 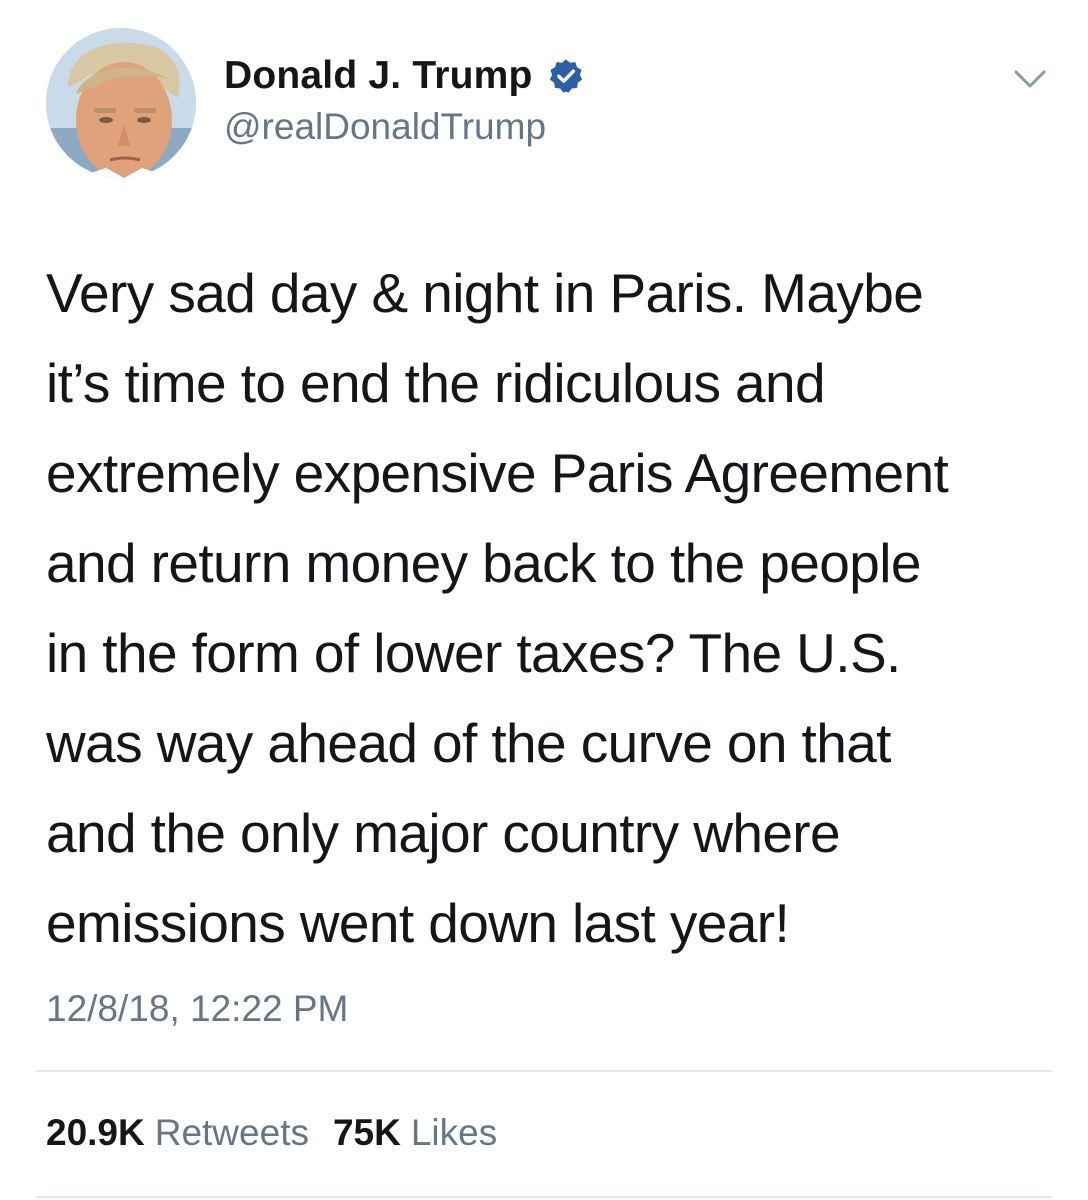 I want to click on retweets-count: 20.9K, so click(x=95, y=1132).